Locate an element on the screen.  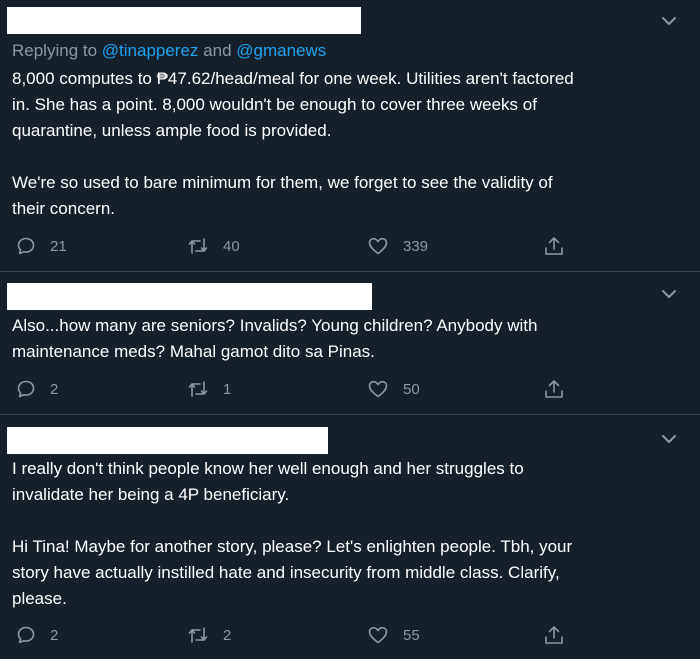
replying-to-and: and is located at coordinates (217, 50).